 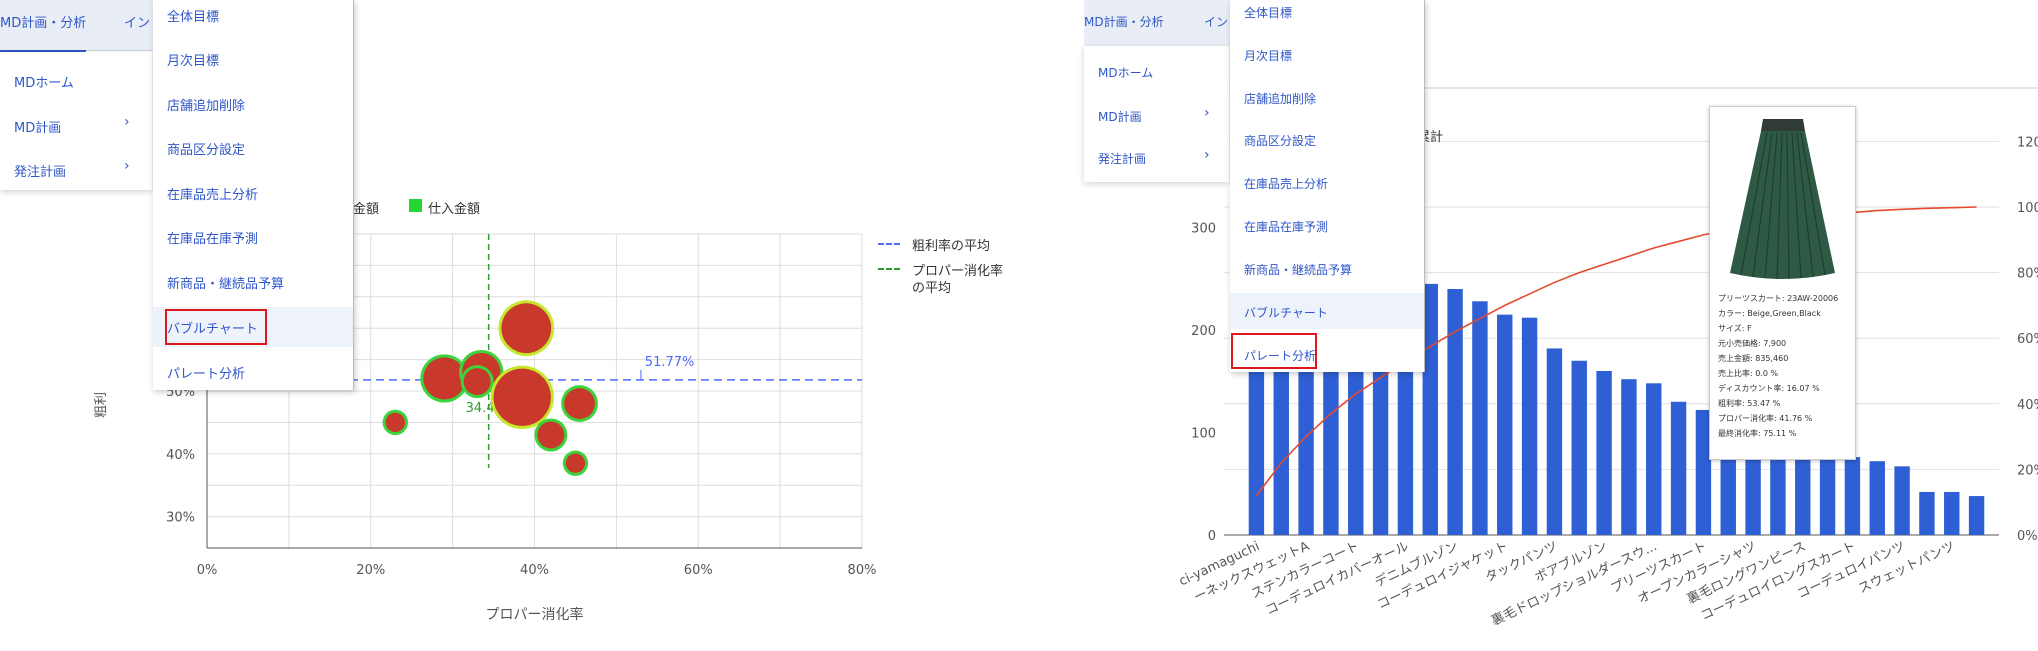 What do you see at coordinates (1749, 403) in the screenshot?
I see `tooltip-line: 粗利率: 53.47 %` at bounding box center [1749, 403].